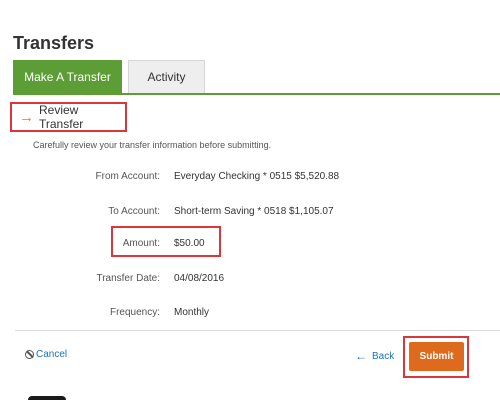 The height and width of the screenshot is (400, 500). I want to click on from-account-label: From Account:, so click(127, 176).